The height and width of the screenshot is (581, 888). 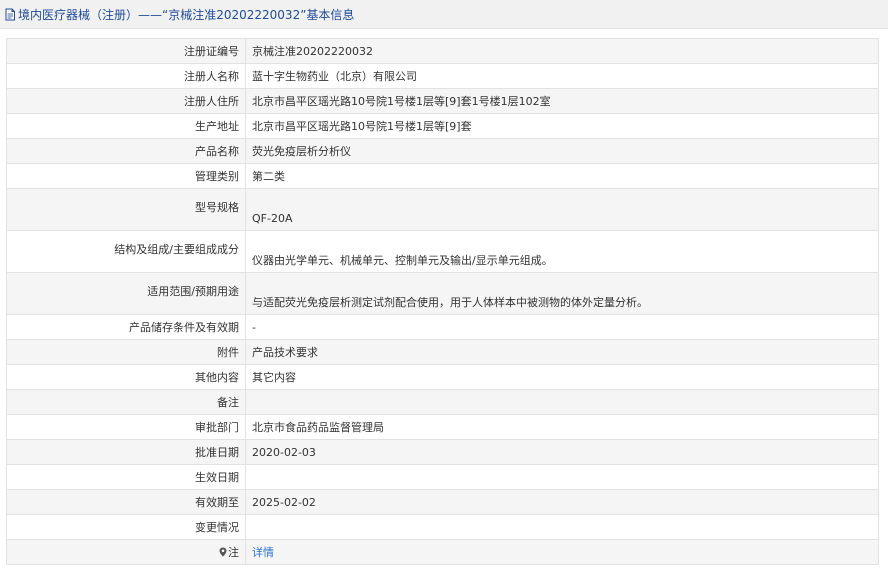 What do you see at coordinates (562, 293) in the screenshot?
I see `field-value: 与适配荧光免疫层析测定试剂配合使用，用于人体样本中被测物的体外定量分析。` at bounding box center [562, 293].